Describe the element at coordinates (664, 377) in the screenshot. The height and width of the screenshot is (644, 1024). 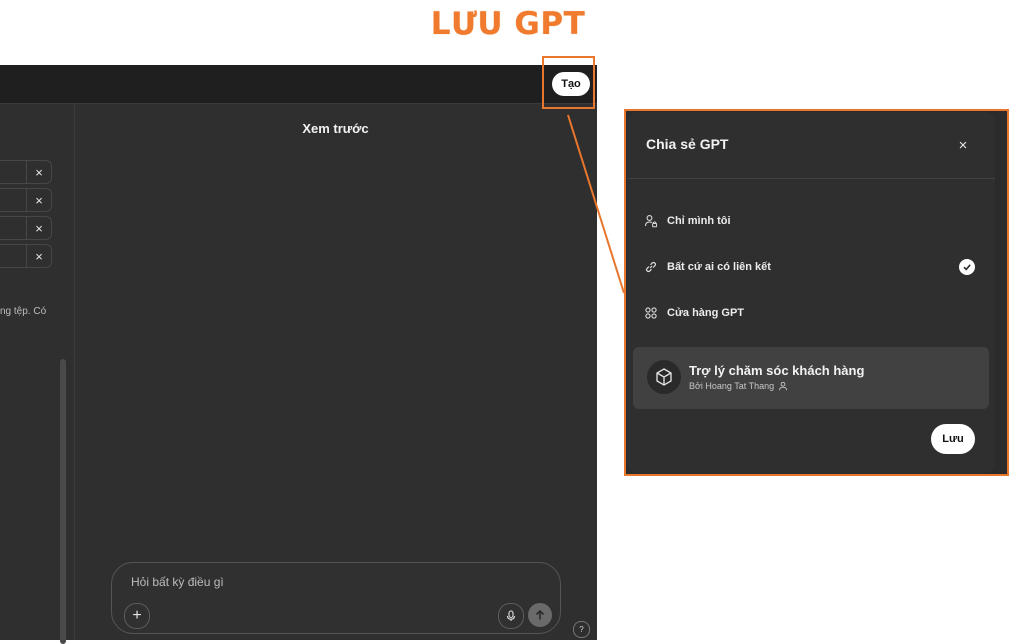
I see `cube-icon` at that location.